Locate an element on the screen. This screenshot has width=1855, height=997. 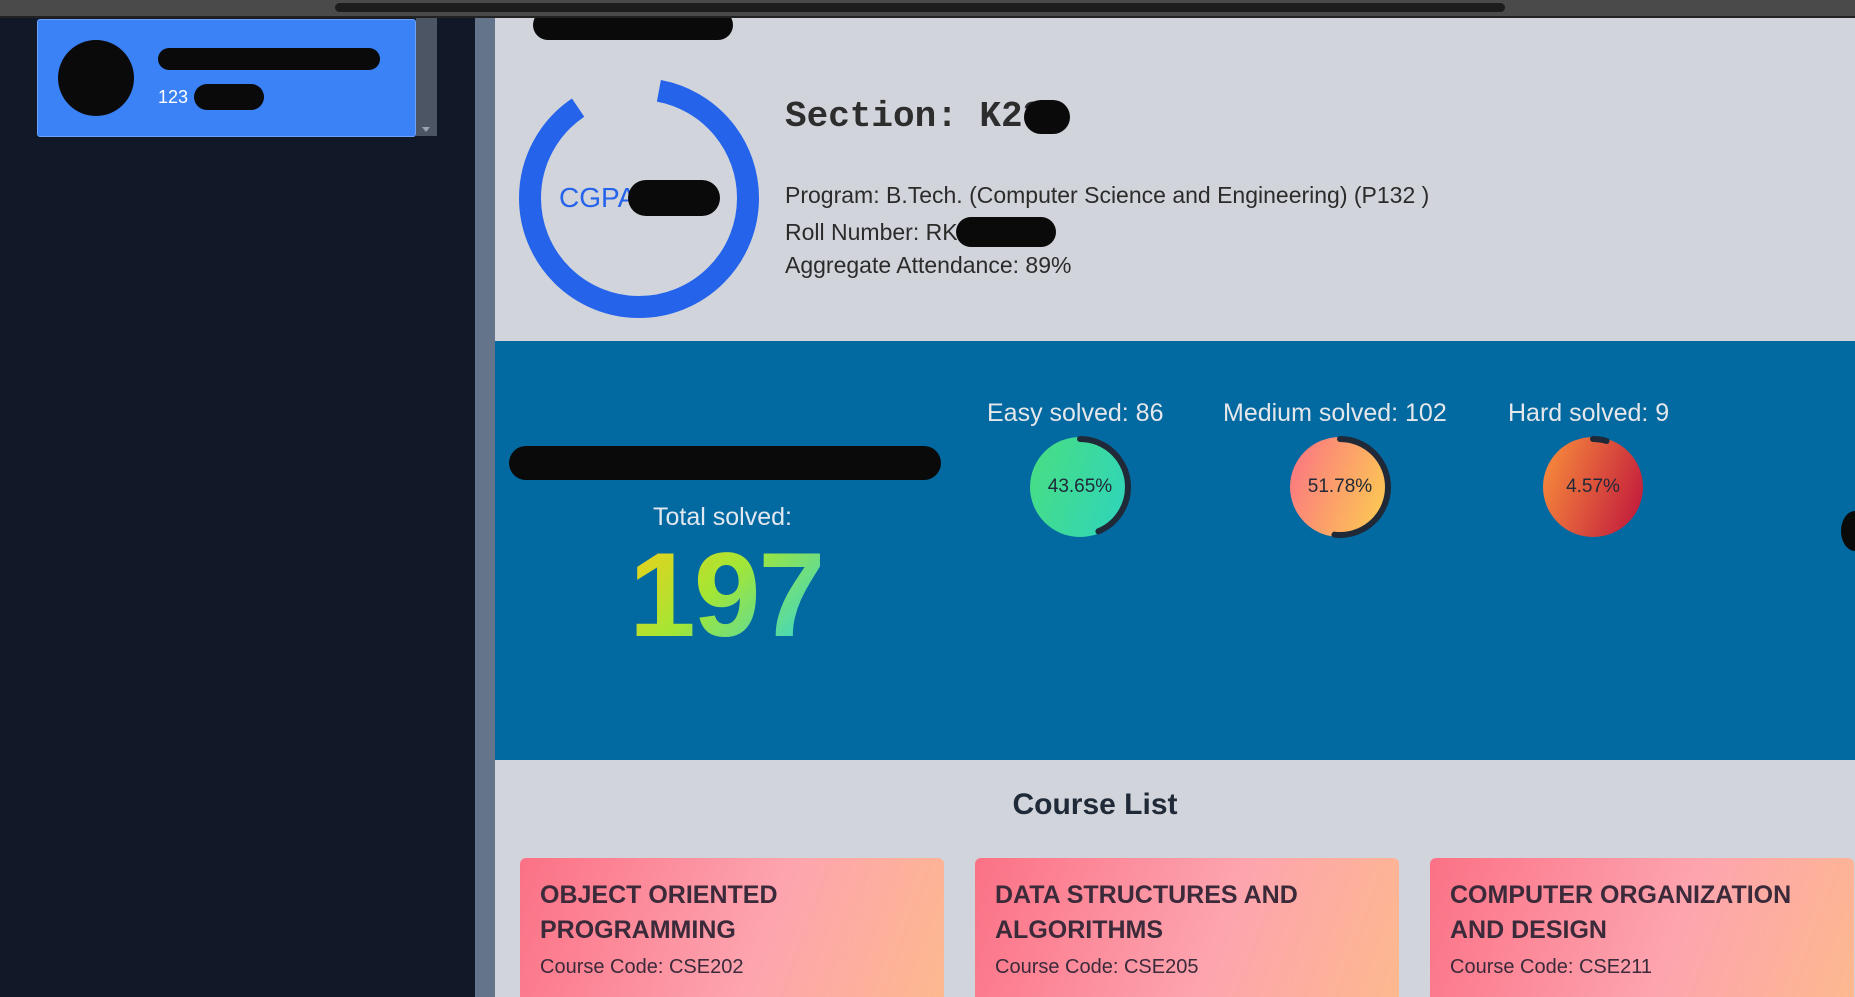
user-name-redacted is located at coordinates (269, 59).